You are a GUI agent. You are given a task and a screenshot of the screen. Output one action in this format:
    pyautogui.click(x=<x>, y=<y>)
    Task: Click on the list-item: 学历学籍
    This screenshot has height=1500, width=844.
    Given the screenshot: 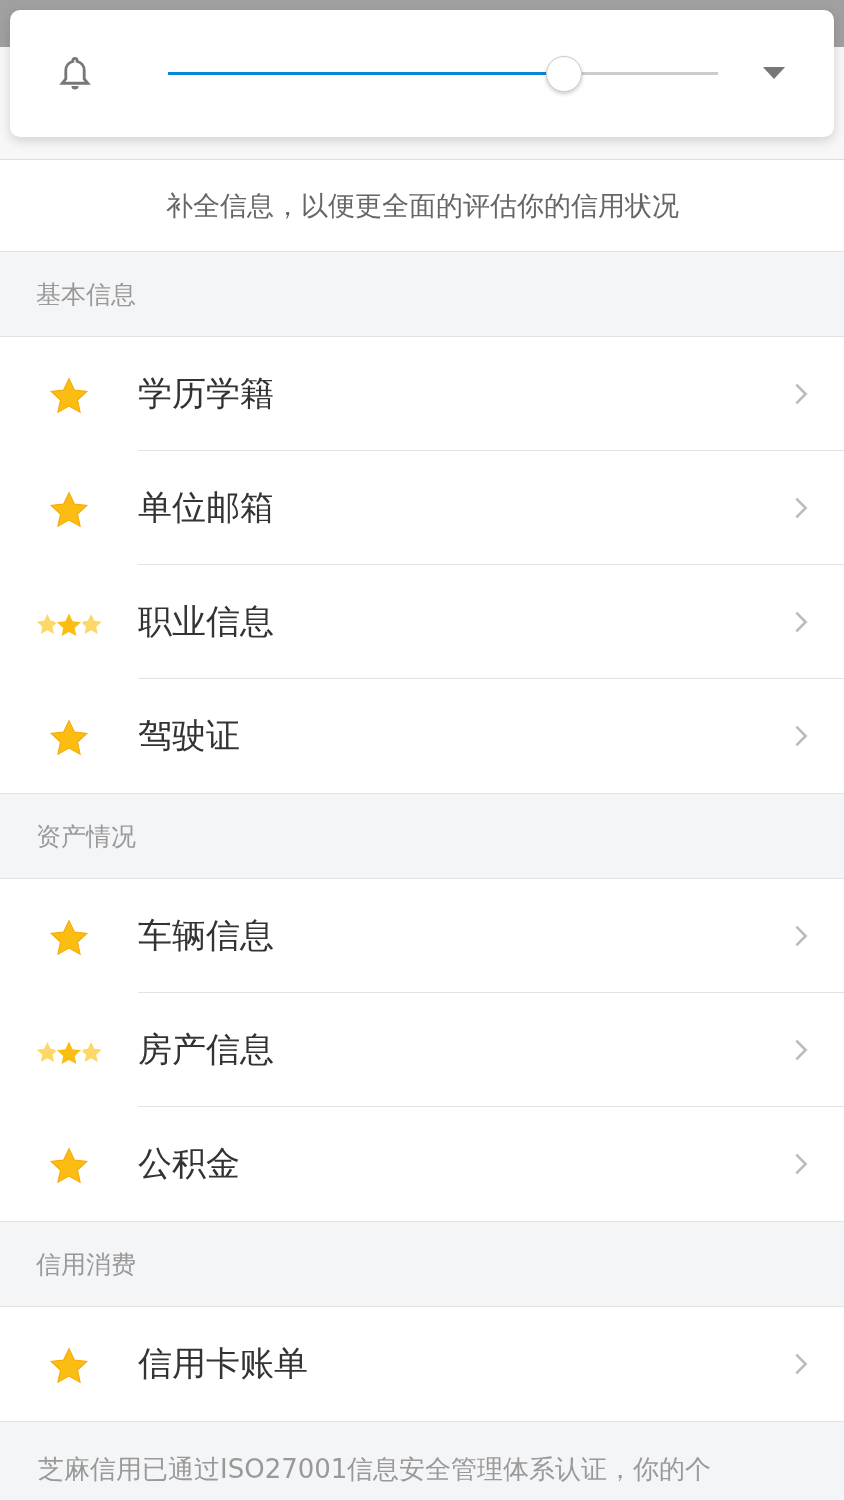 What is the action you would take?
    pyautogui.click(x=422, y=394)
    